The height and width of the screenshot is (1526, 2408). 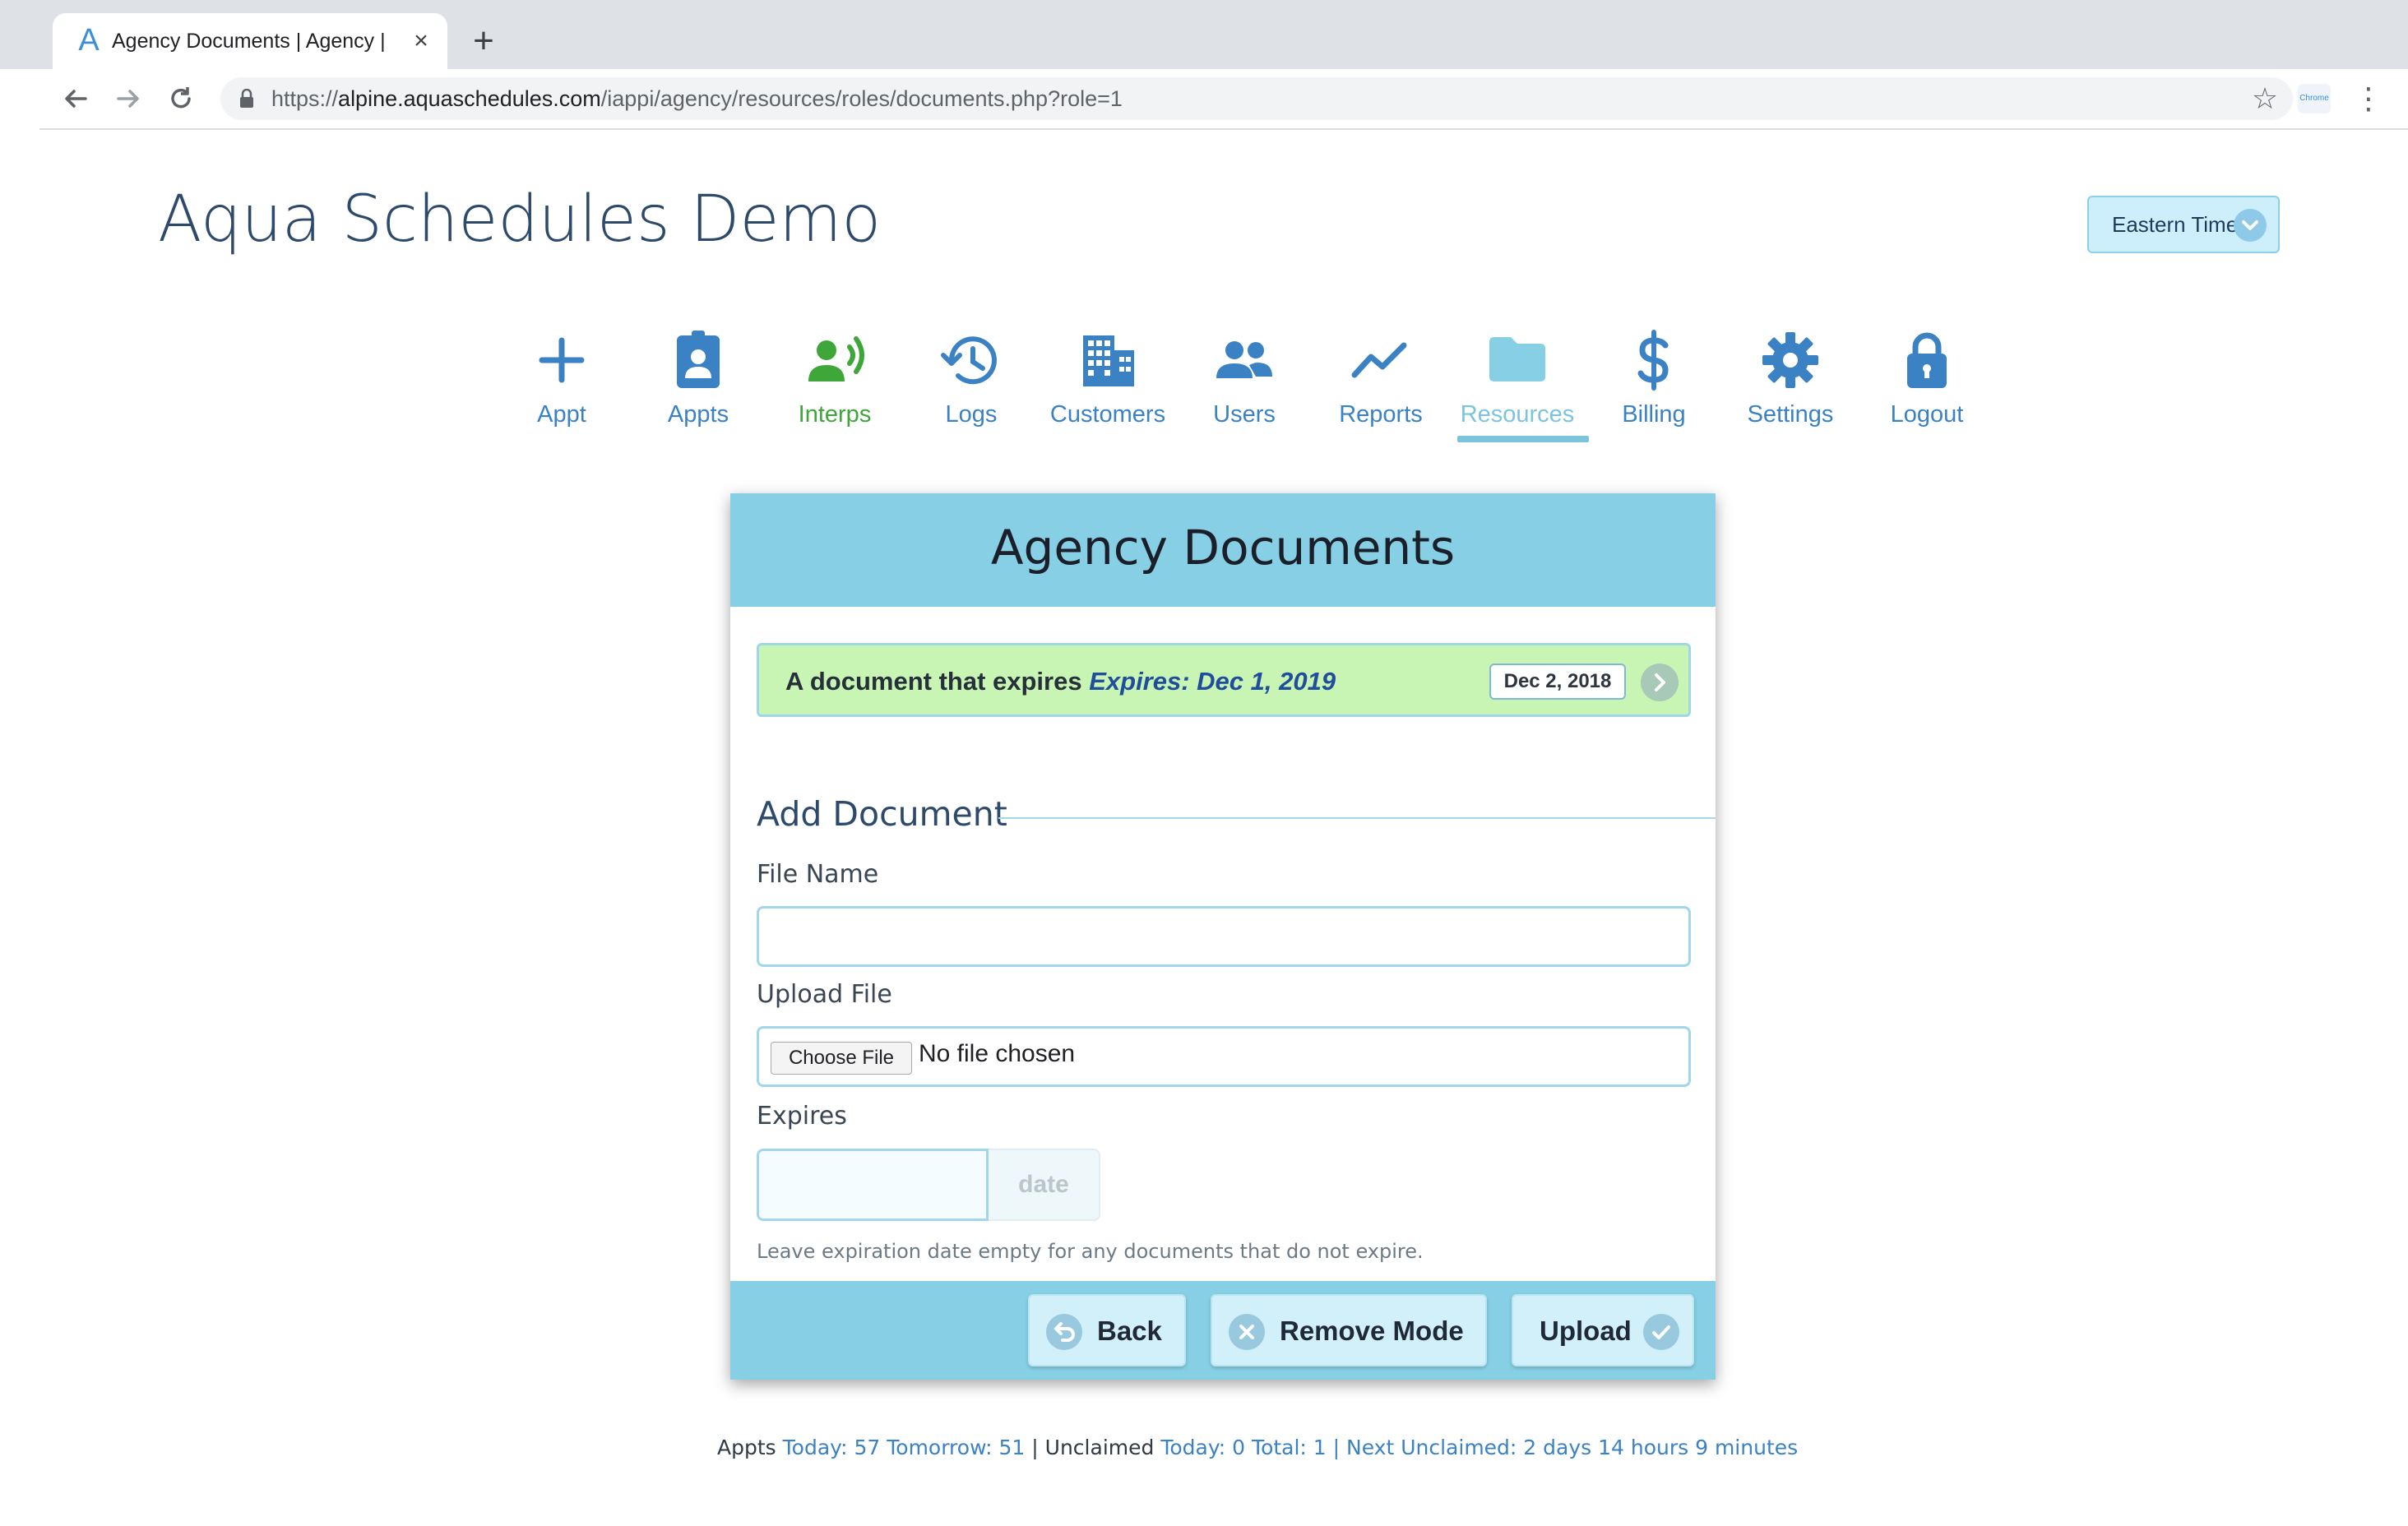 I want to click on nav-label: Resources, so click(x=1517, y=414).